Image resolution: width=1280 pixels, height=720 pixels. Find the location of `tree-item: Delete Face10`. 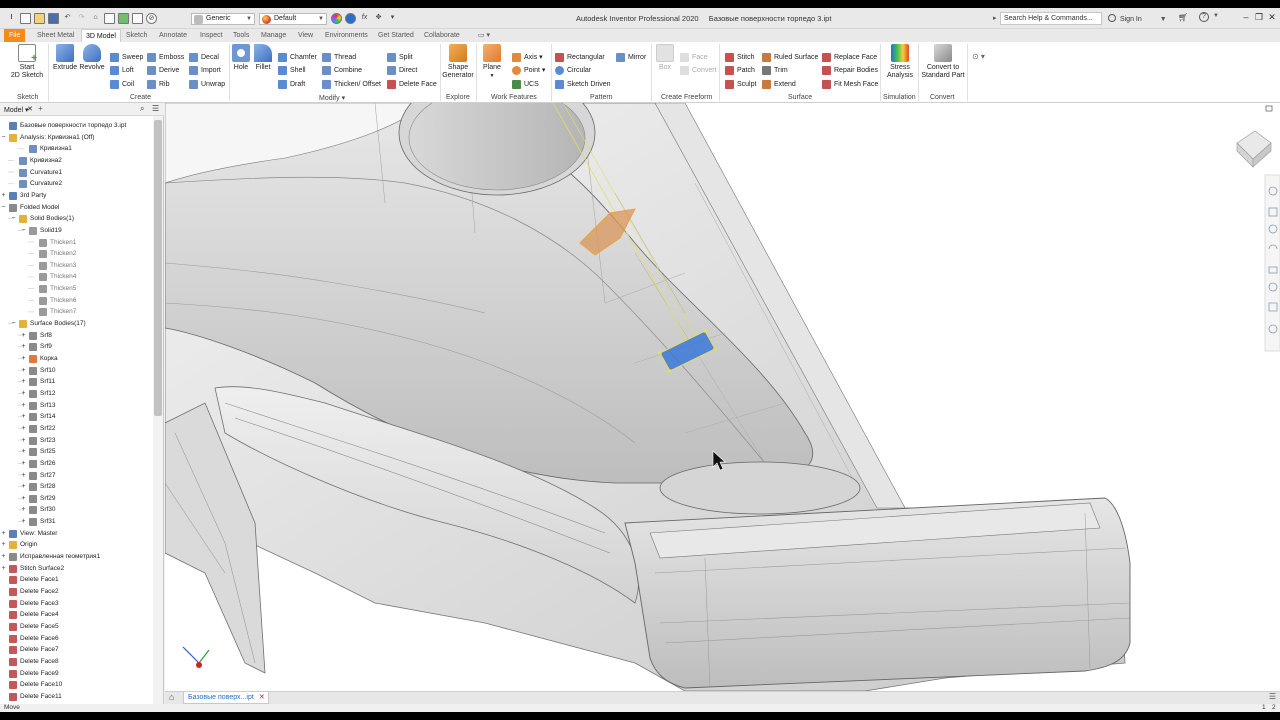

tree-item: Delete Face10 is located at coordinates (76, 684).